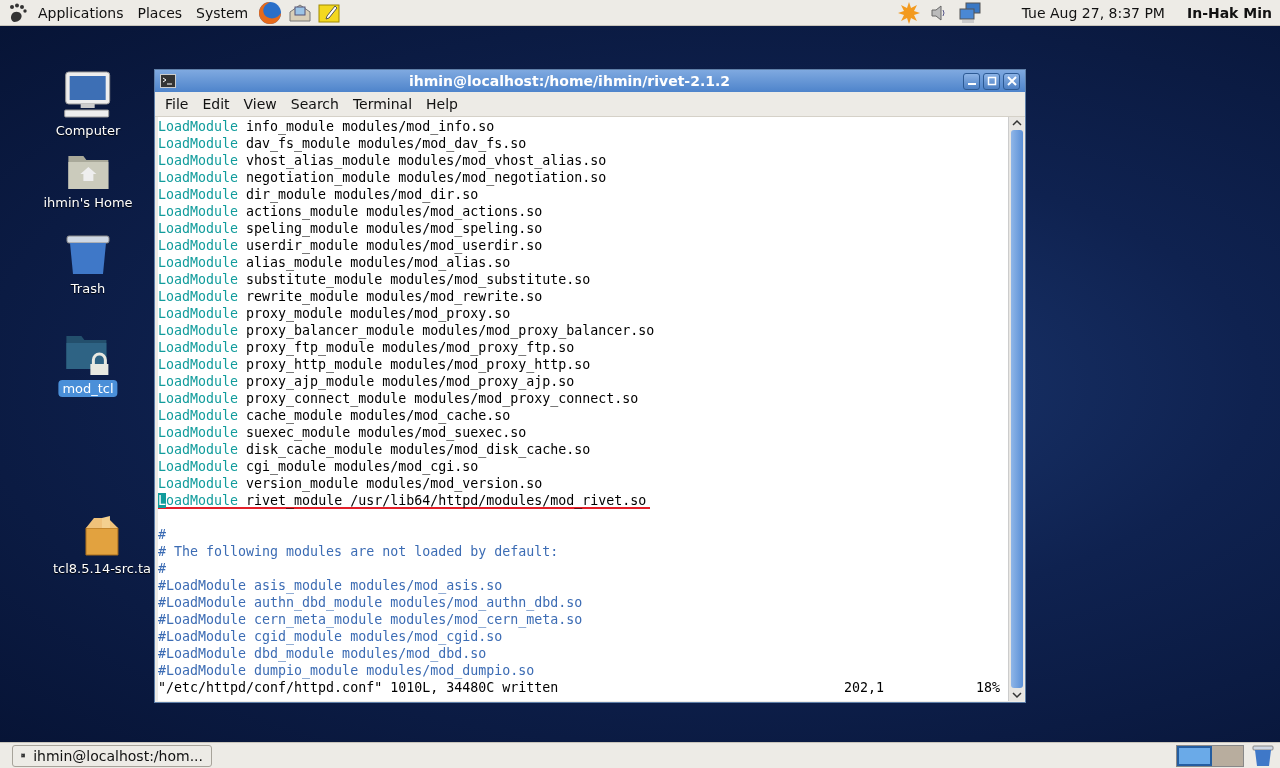 This screenshot has width=1280, height=768. What do you see at coordinates (366, 381) in the screenshot?
I see `code-line: LoadModule proxy_ajp_module modules/mod_proxy_ajp.so` at bounding box center [366, 381].